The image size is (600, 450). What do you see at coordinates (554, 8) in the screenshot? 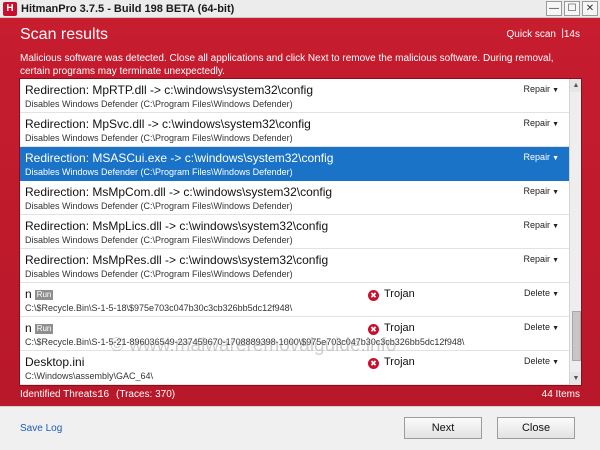
I see `minimize-button: —` at bounding box center [554, 8].